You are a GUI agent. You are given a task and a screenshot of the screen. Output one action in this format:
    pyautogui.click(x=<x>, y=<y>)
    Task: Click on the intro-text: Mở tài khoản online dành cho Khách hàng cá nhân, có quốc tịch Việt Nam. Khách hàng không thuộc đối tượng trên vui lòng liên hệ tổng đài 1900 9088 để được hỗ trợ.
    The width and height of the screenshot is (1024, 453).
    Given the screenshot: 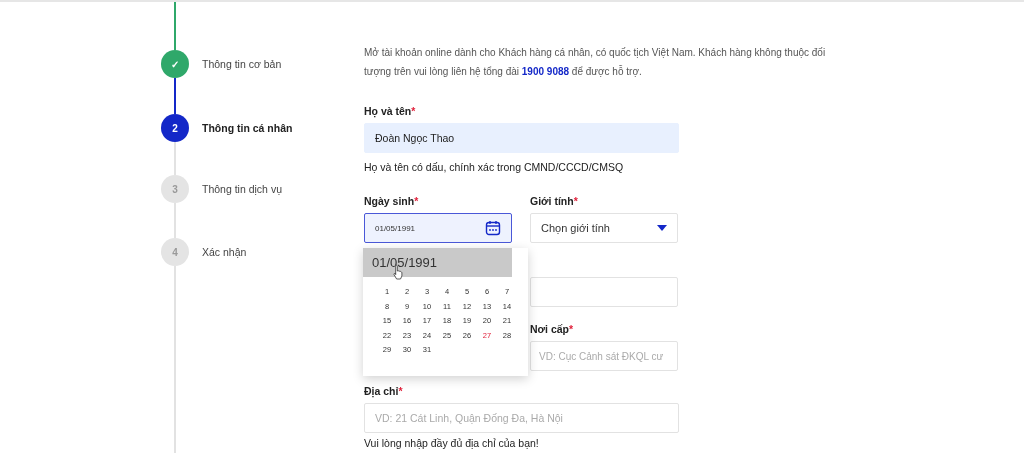 What is the action you would take?
    pyautogui.click(x=595, y=62)
    